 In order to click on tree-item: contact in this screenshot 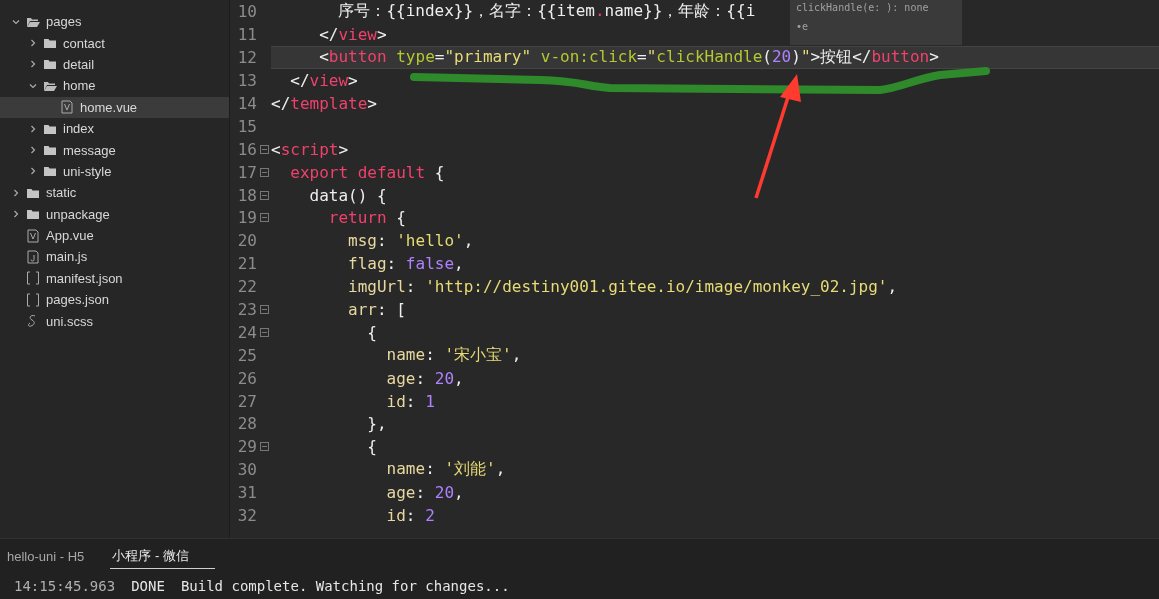, I will do `click(114, 43)`.